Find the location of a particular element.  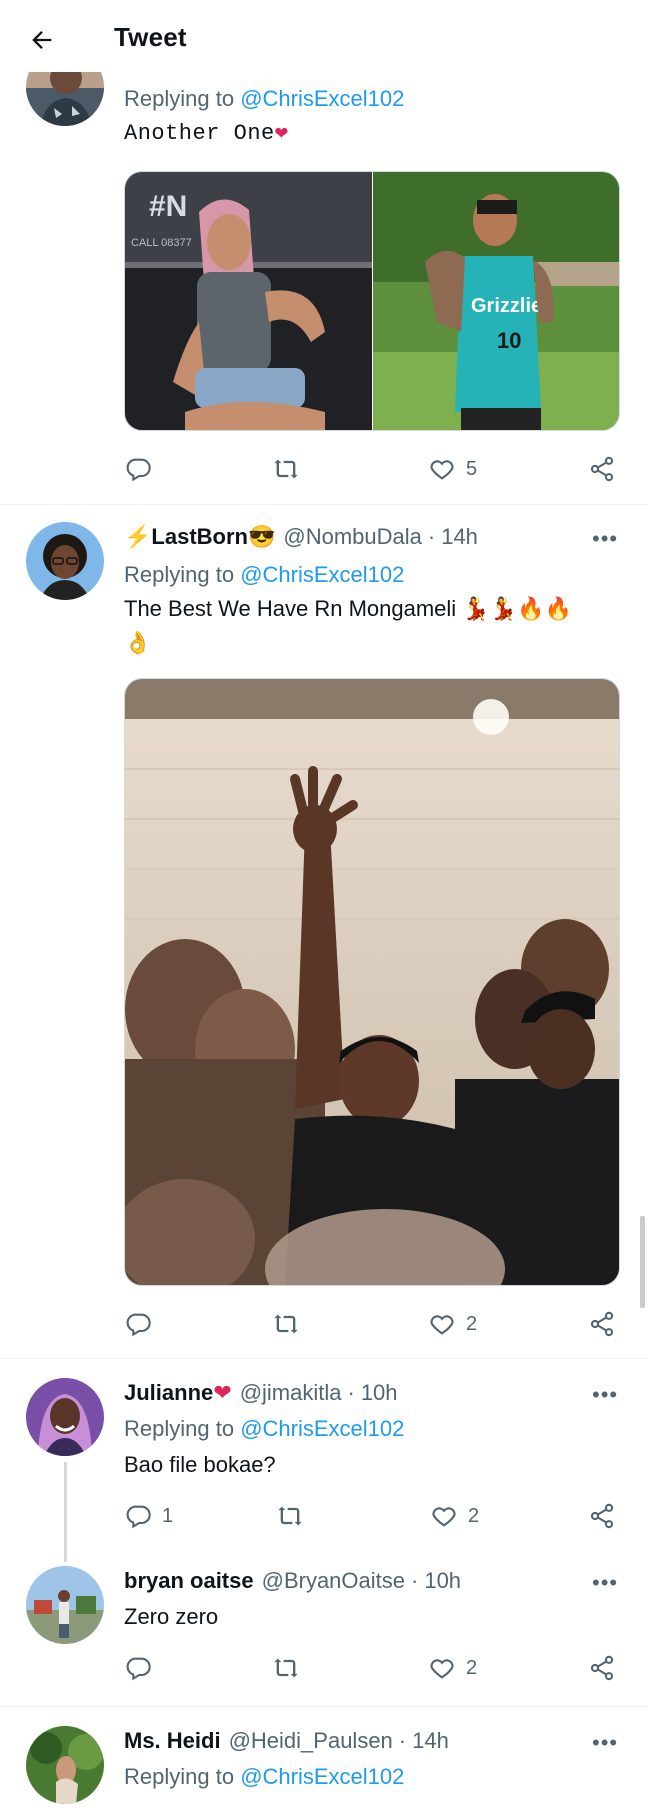

display-name: Ms. Heidi is located at coordinates (172, 1741).